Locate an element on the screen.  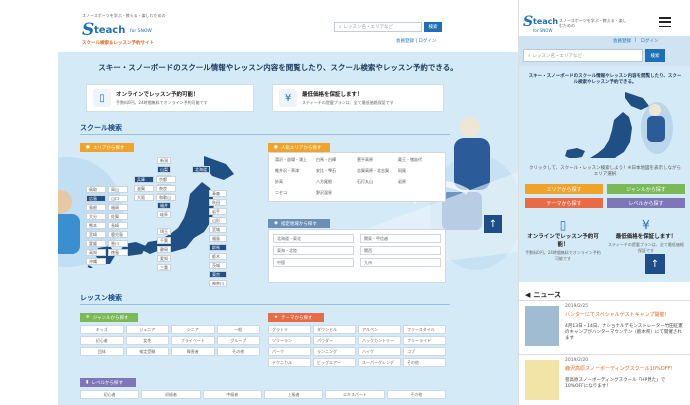
popular-area-link: 軽井沢・草津 is located at coordinates (295, 171).